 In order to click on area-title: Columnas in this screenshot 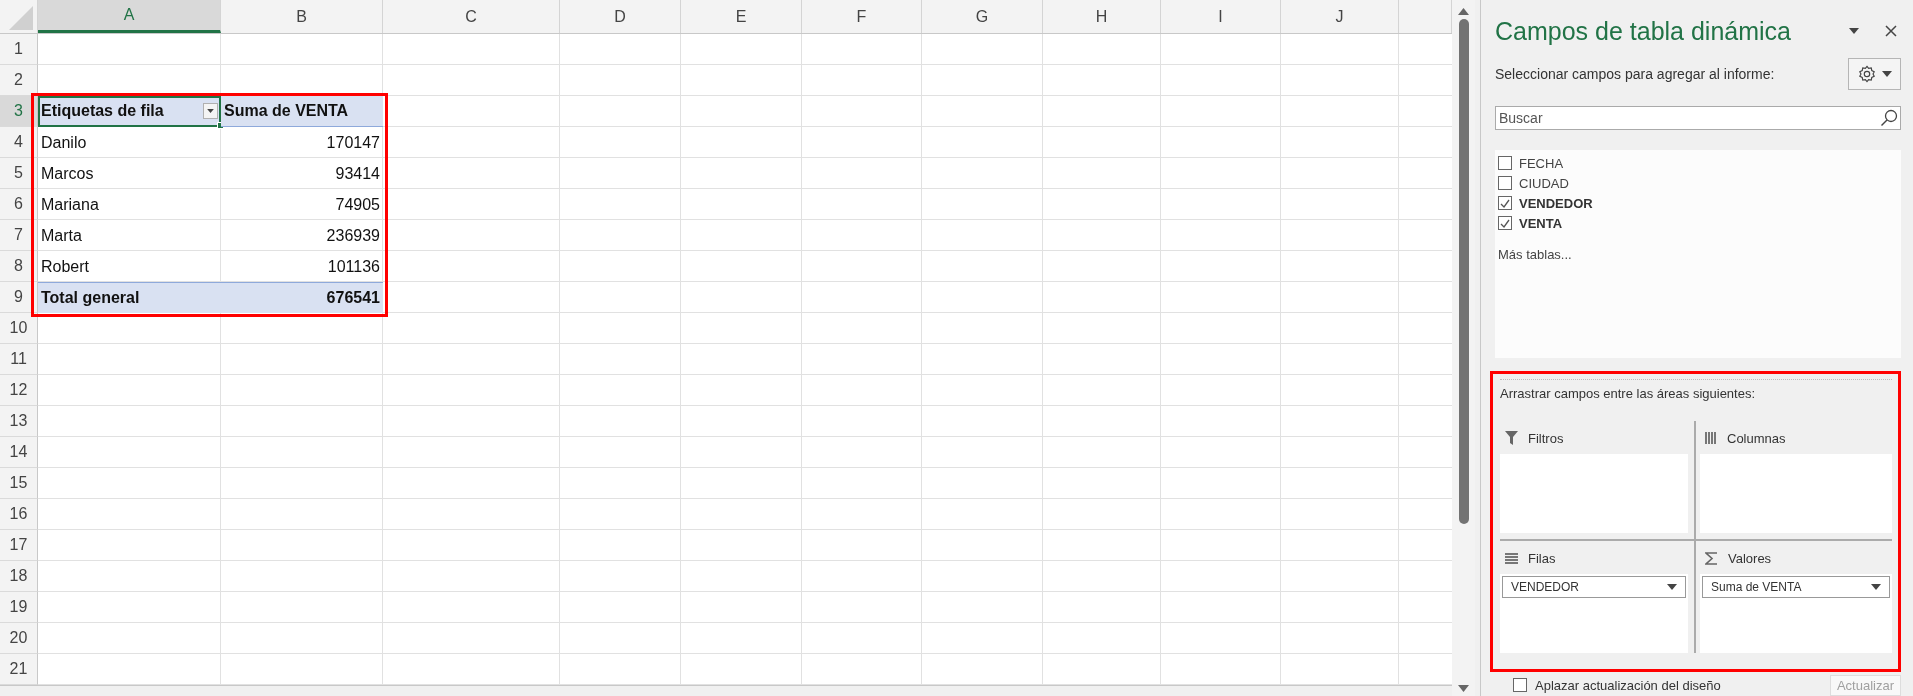, I will do `click(1756, 438)`.